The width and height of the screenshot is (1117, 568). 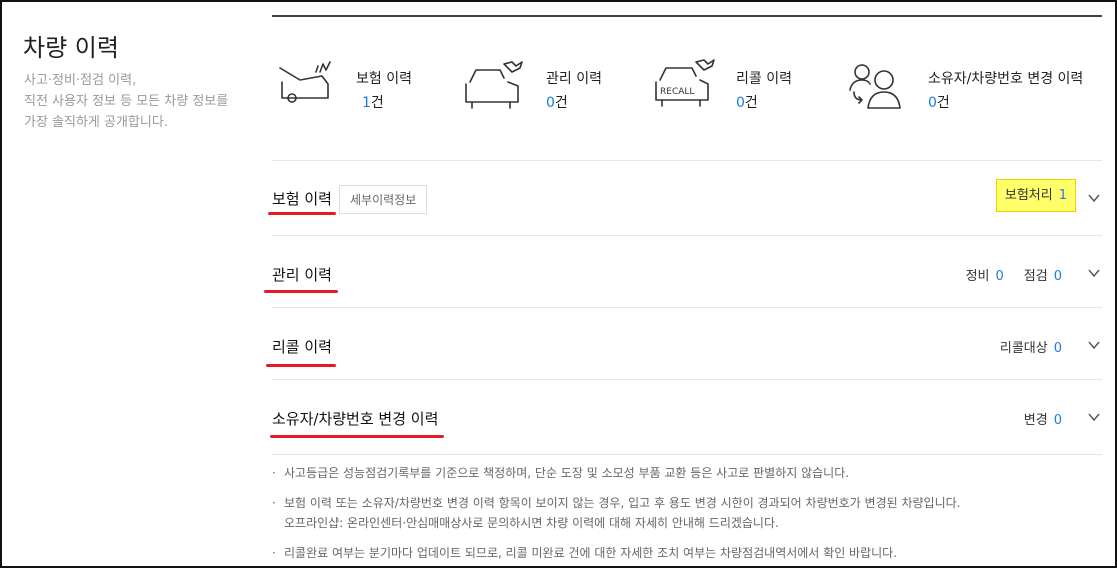 What do you see at coordinates (574, 79) in the screenshot?
I see `summary-label: 관리 이력` at bounding box center [574, 79].